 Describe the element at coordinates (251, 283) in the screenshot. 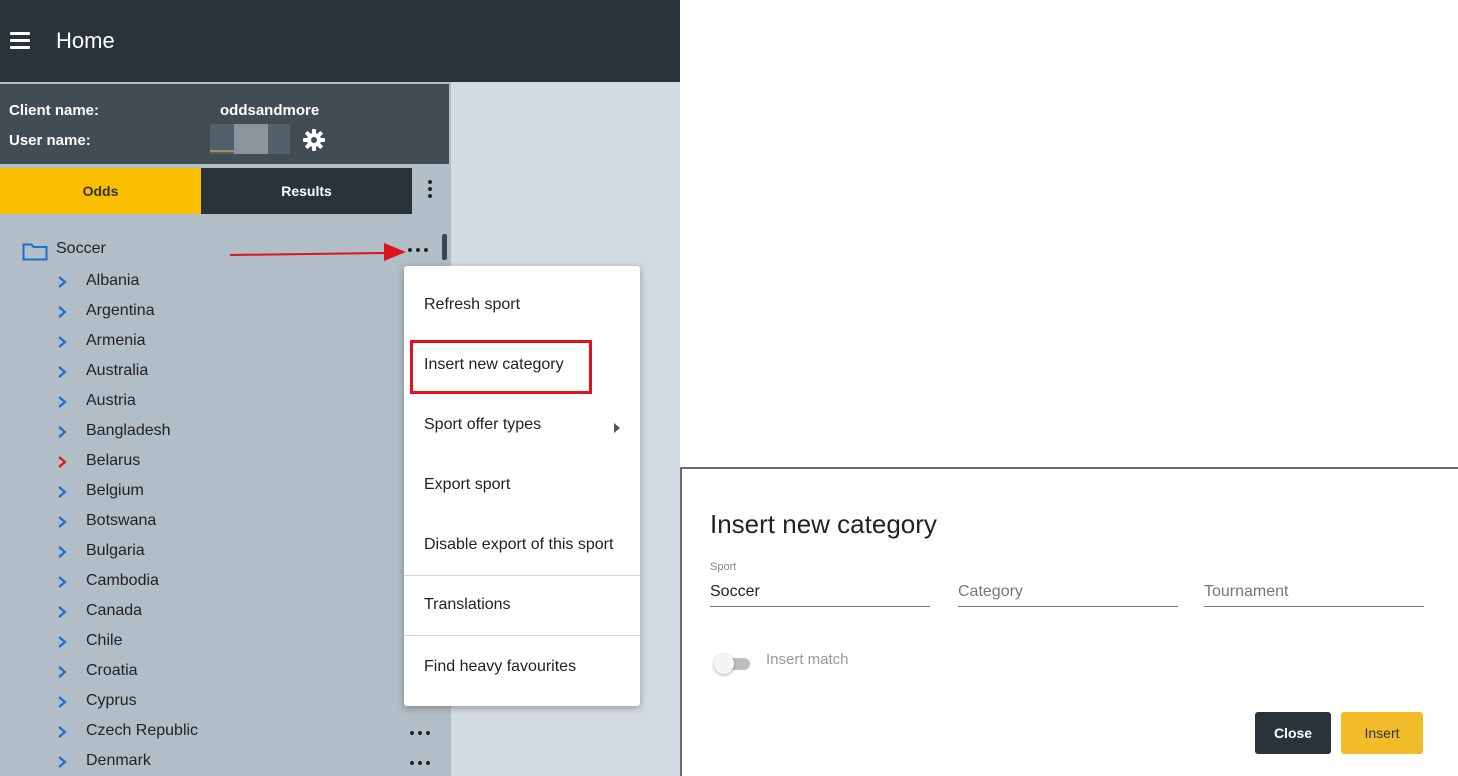

I see `tree-item-category: Albania` at that location.